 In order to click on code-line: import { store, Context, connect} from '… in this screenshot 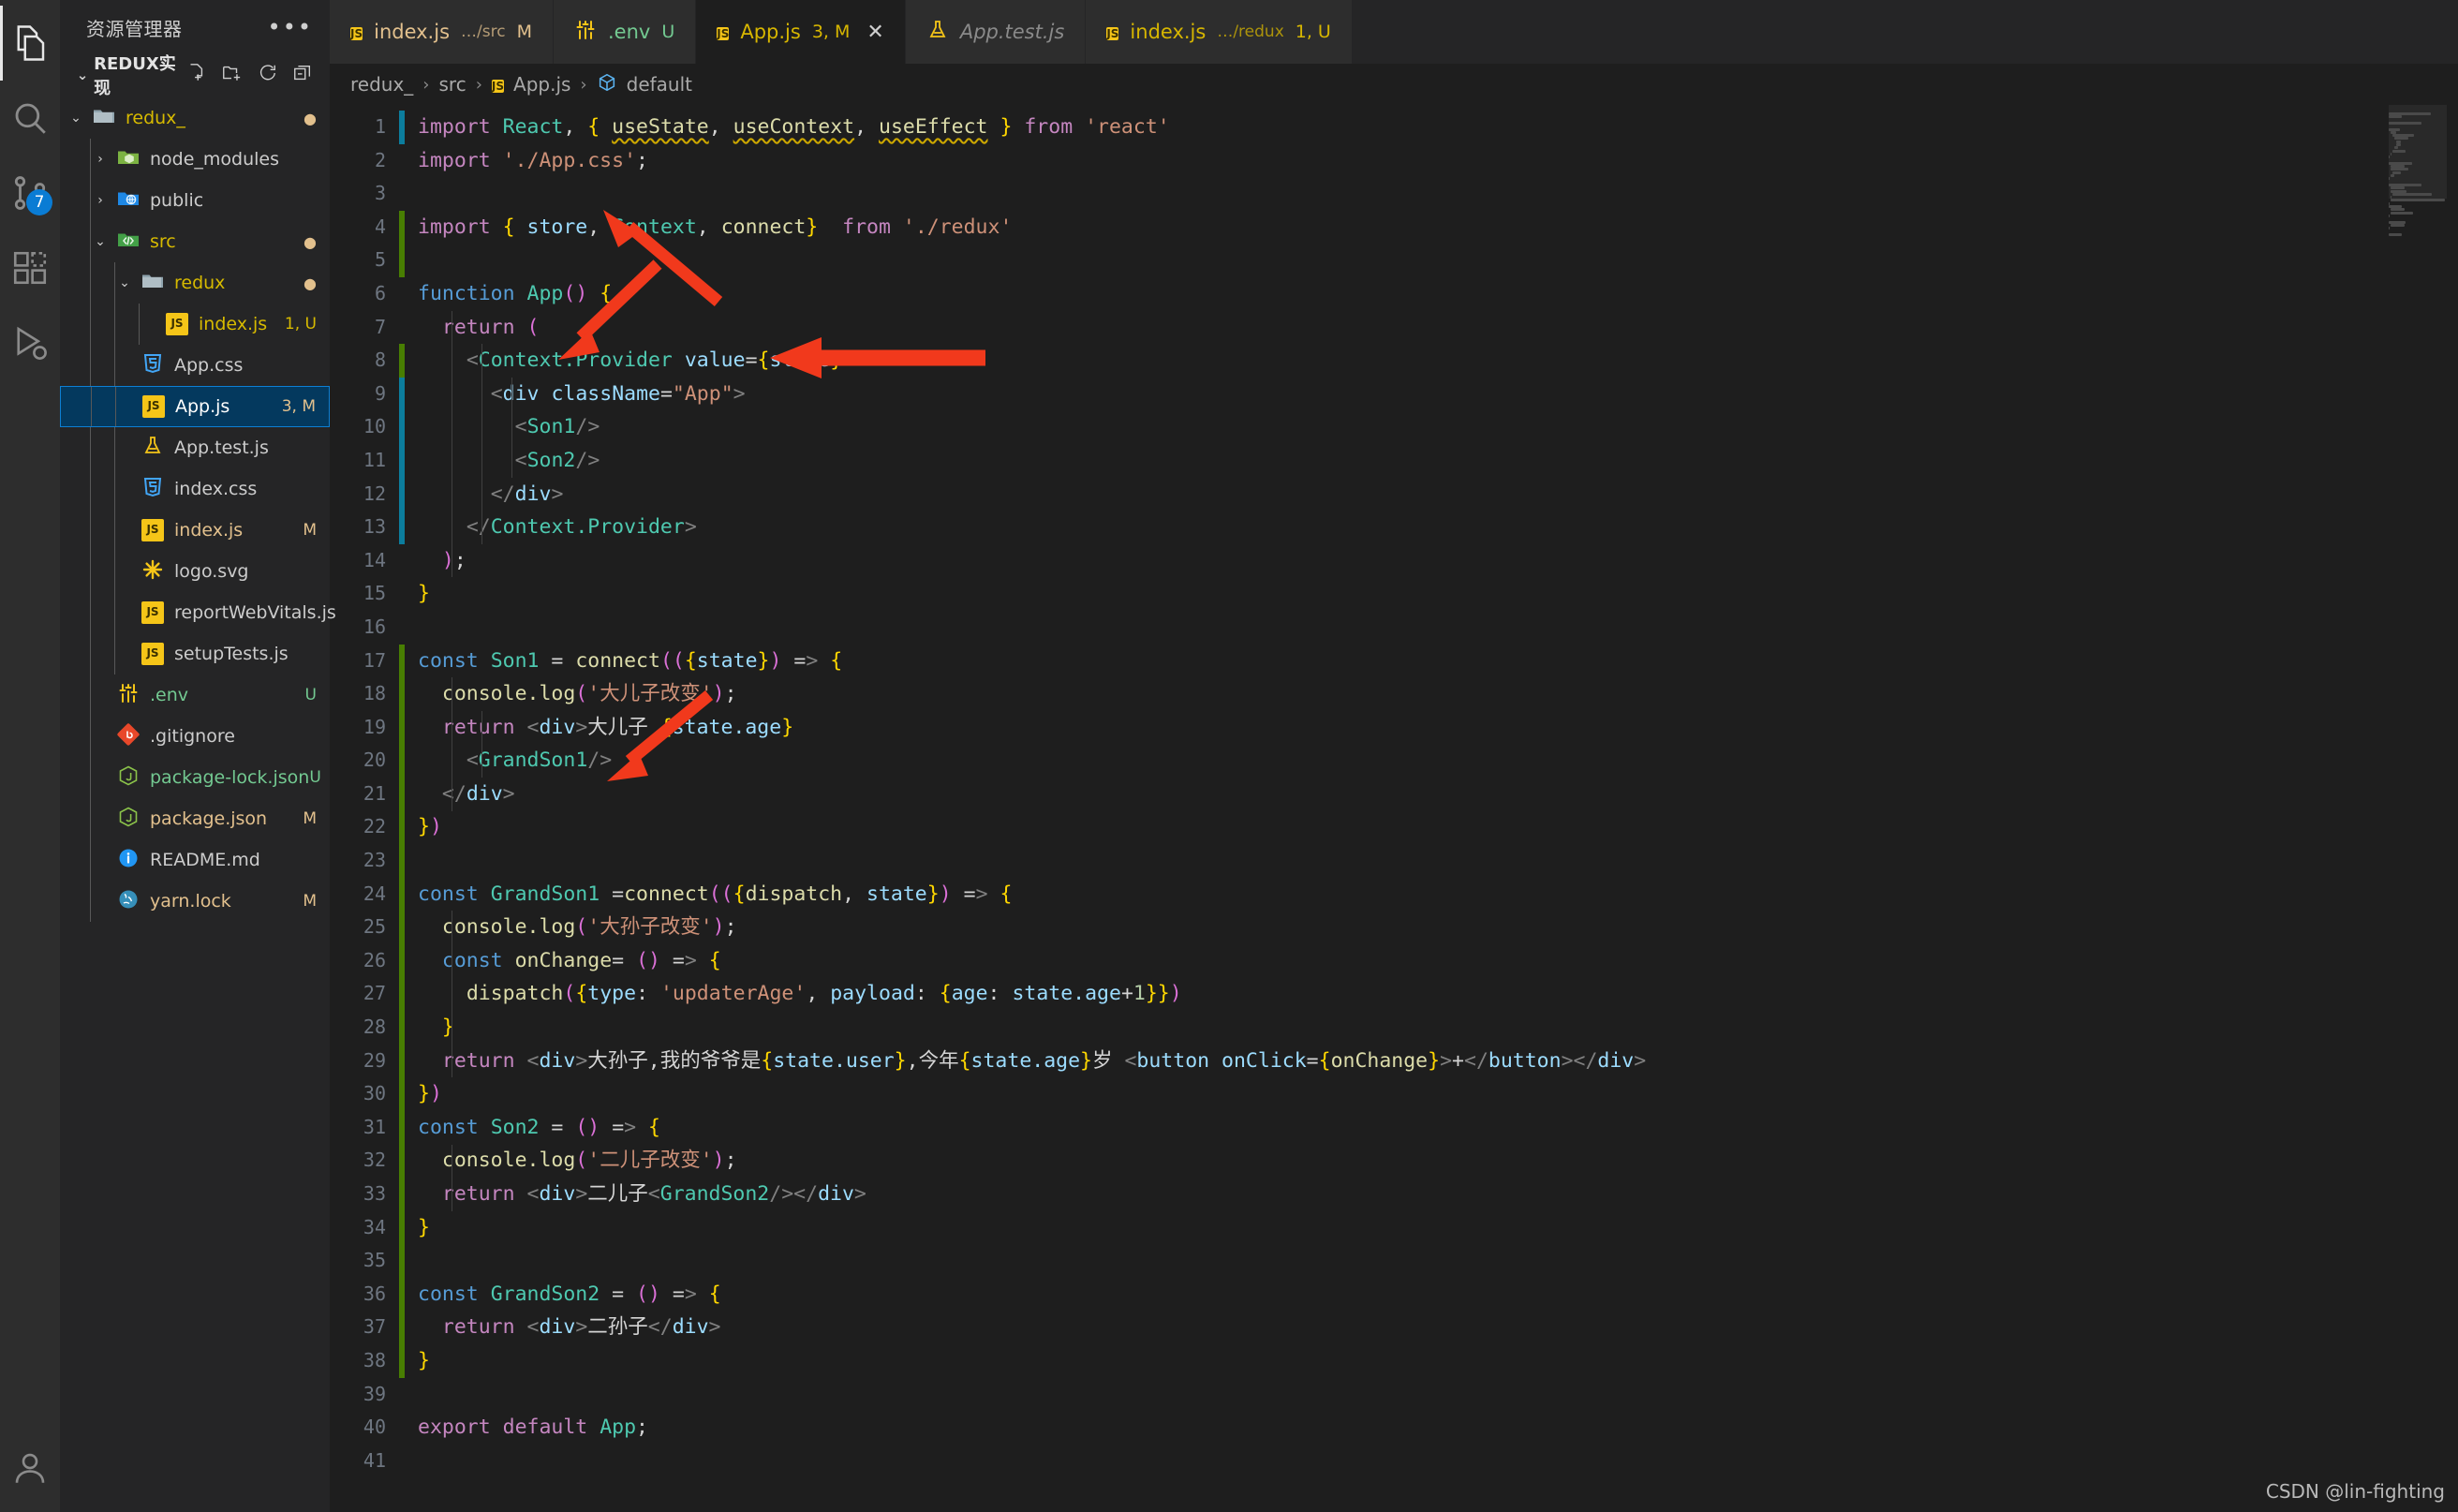, I will do `click(1438, 228)`.